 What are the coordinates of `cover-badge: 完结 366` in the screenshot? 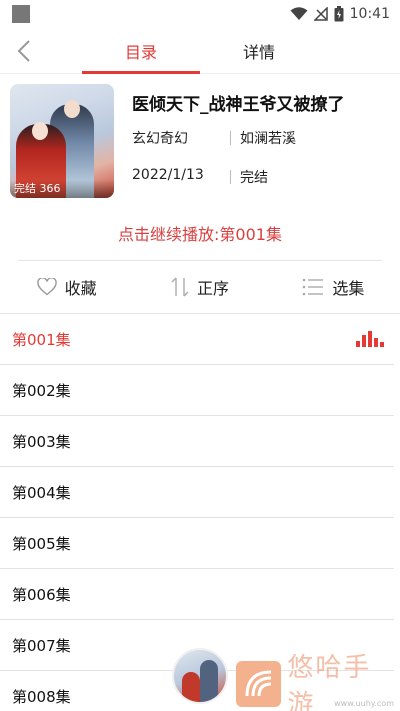 It's located at (62, 189).